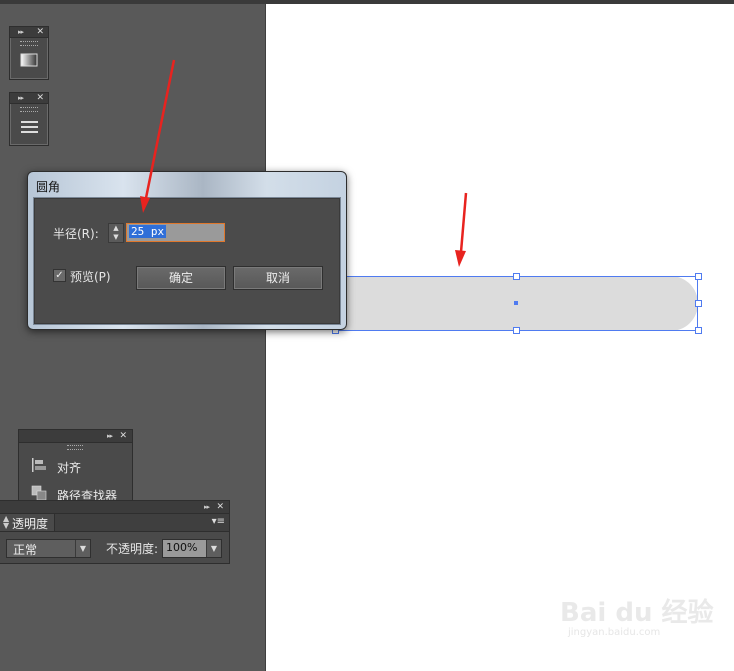 This screenshot has height=671, width=734. I want to click on annotation-arrows-layer, so click(304, 163).